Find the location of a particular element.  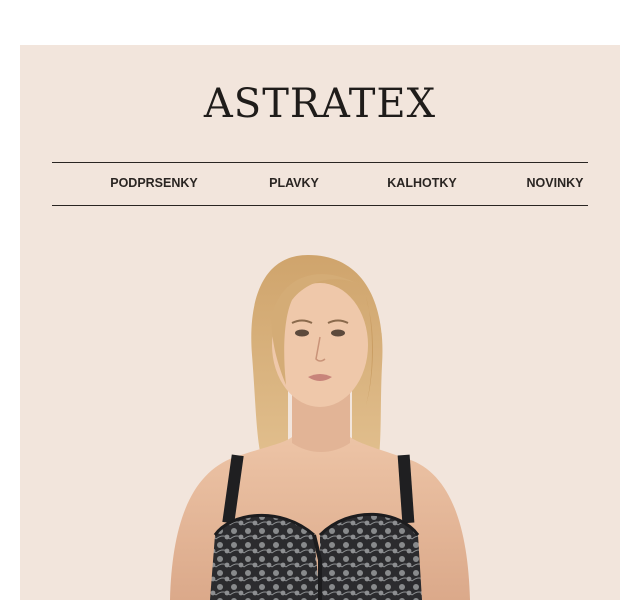

category-nav: PODPRSENKY PLAVKY KALHOTKY NOVINKY is located at coordinates (320, 184).